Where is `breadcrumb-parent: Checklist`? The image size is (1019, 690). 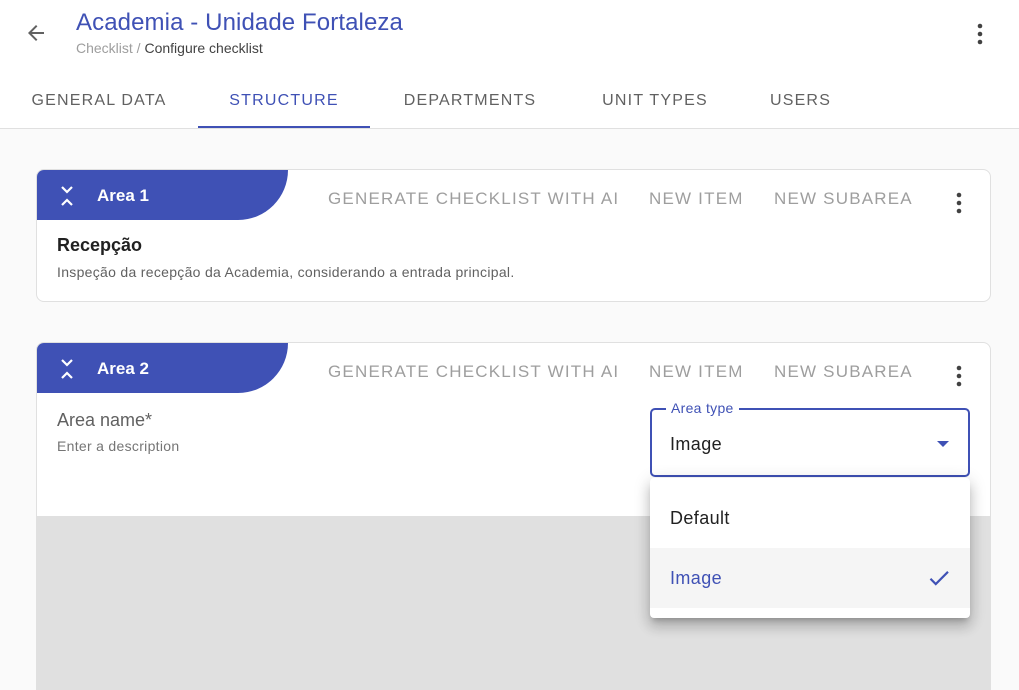 breadcrumb-parent: Checklist is located at coordinates (104, 48).